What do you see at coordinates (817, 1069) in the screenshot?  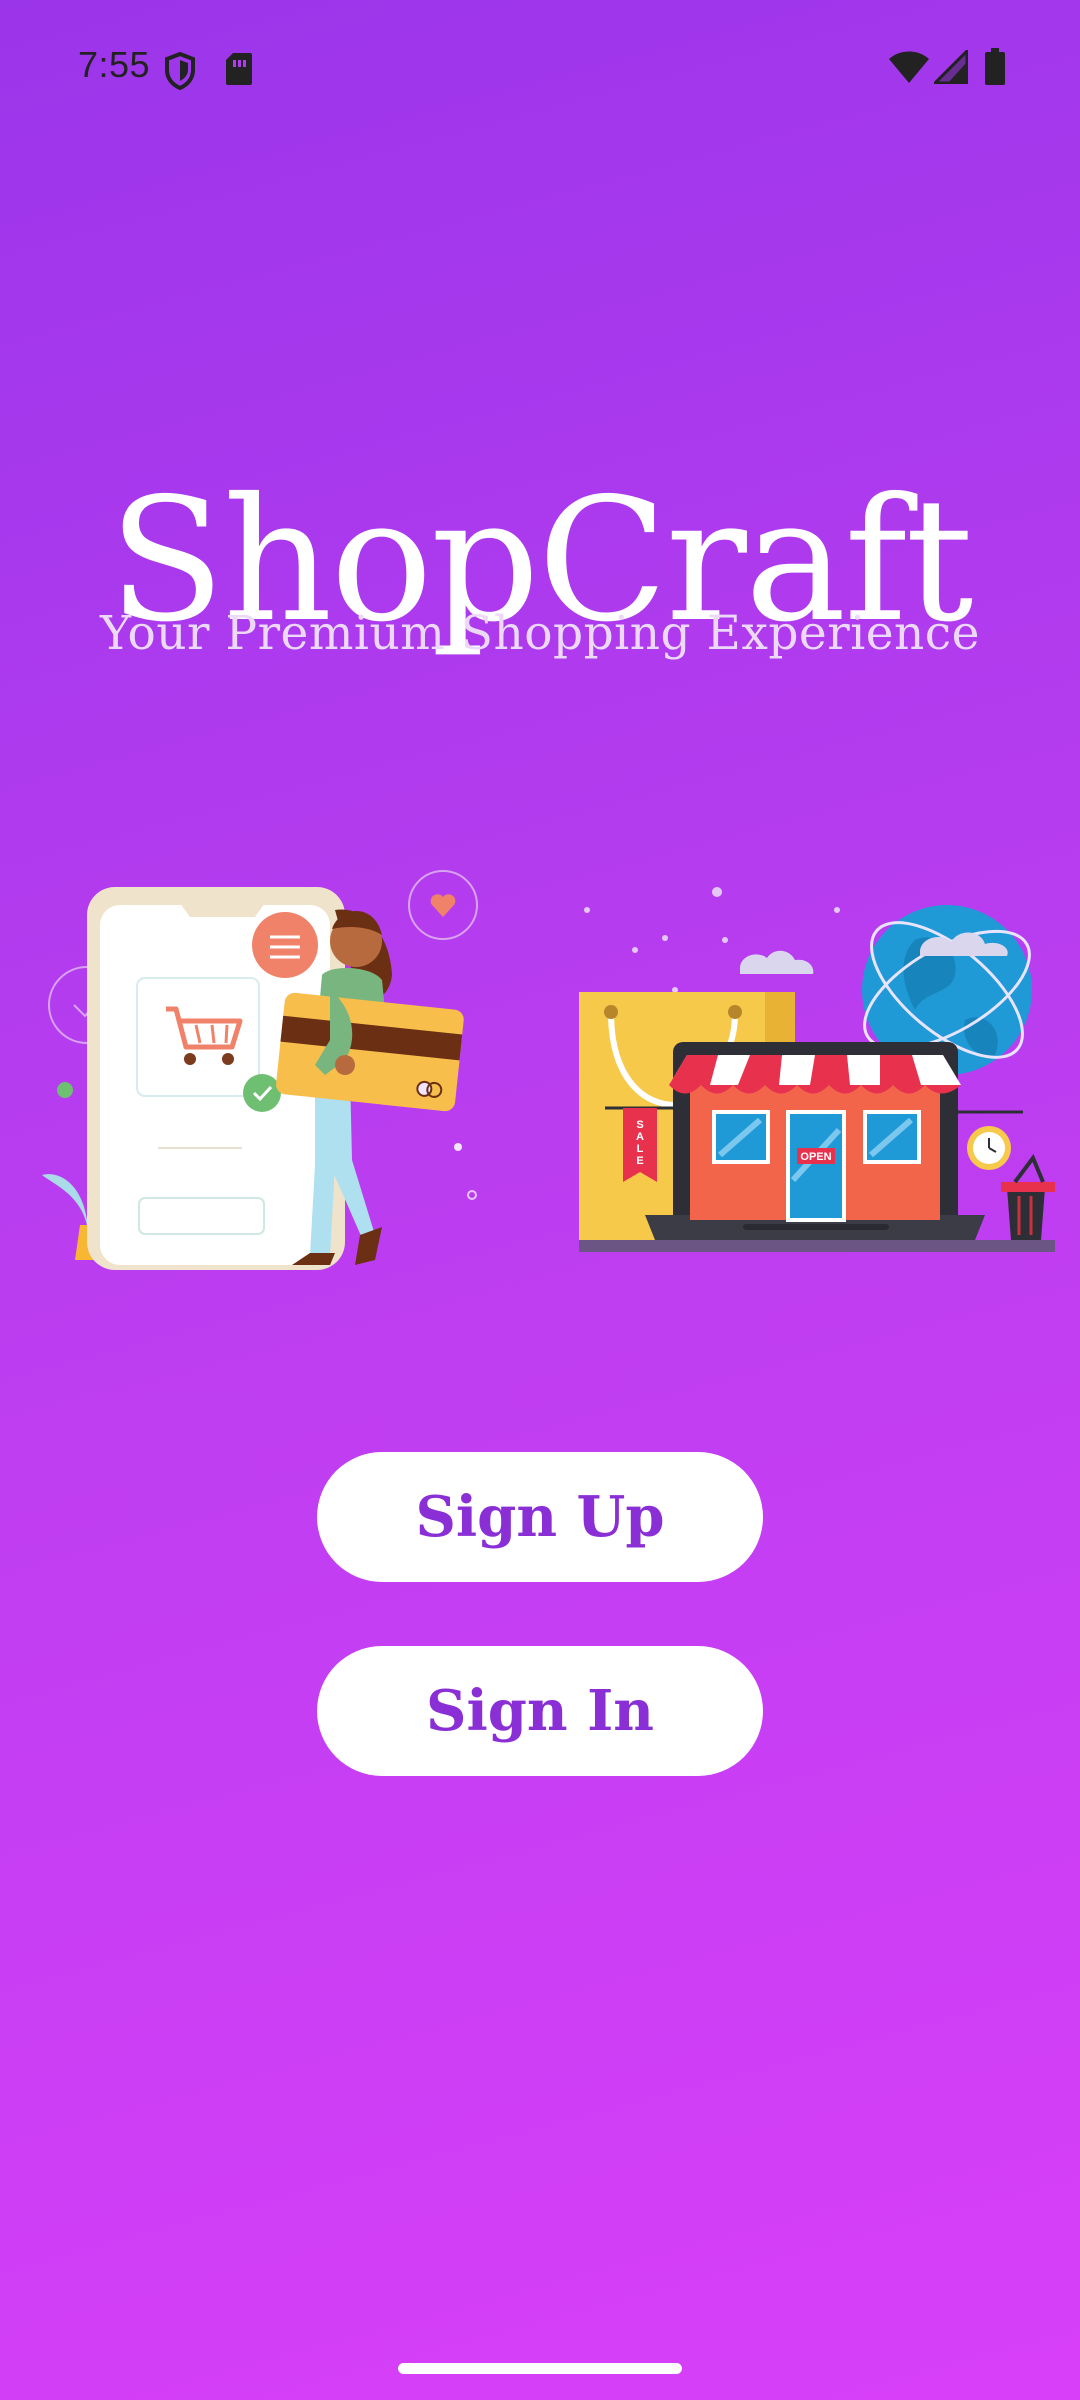 I see `online-store-illustration: OPEN SALE` at bounding box center [817, 1069].